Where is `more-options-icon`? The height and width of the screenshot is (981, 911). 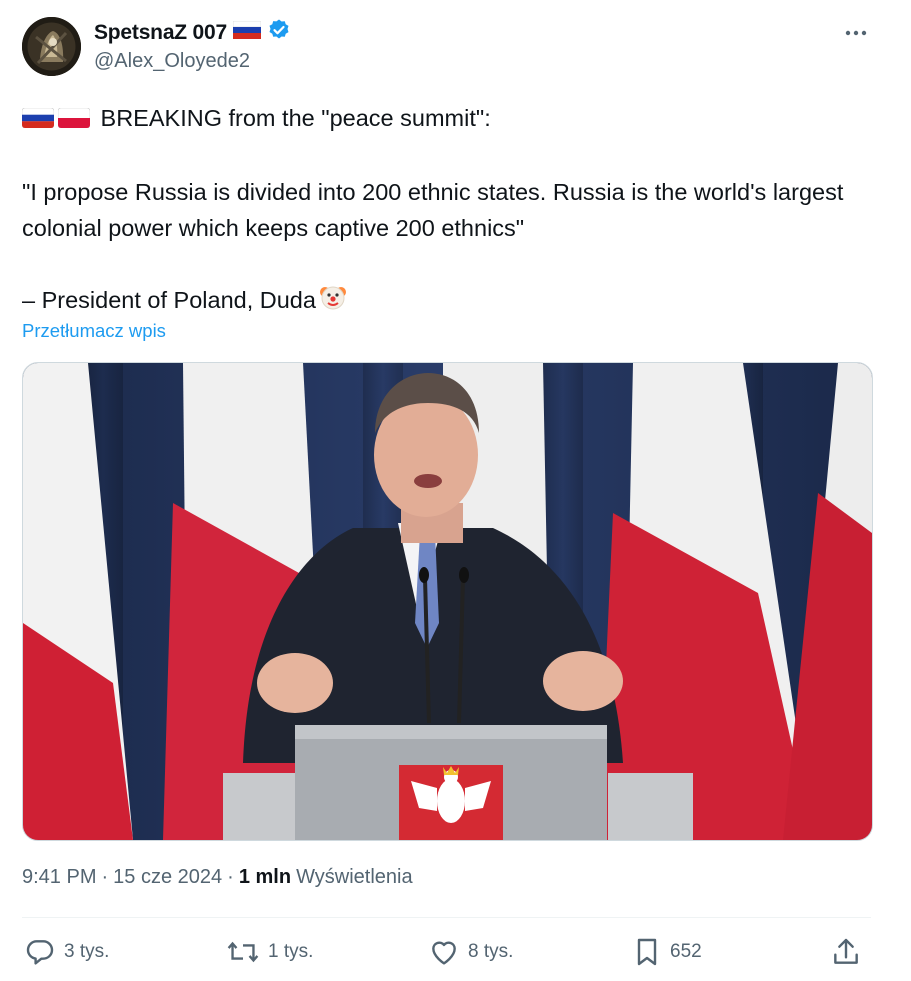 more-options-icon is located at coordinates (856, 33).